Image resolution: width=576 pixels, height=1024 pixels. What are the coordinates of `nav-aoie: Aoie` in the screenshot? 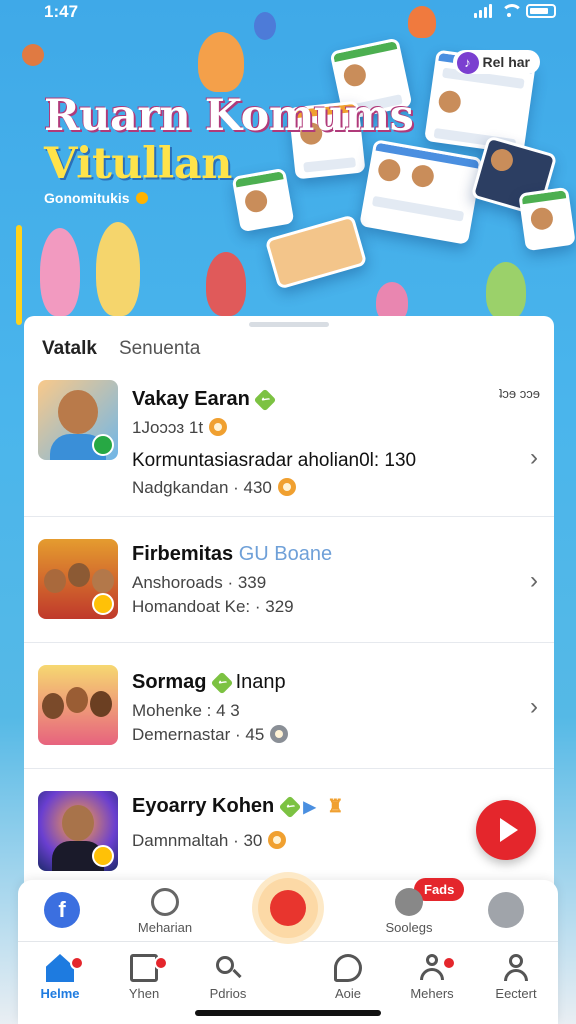 It's located at (348, 977).